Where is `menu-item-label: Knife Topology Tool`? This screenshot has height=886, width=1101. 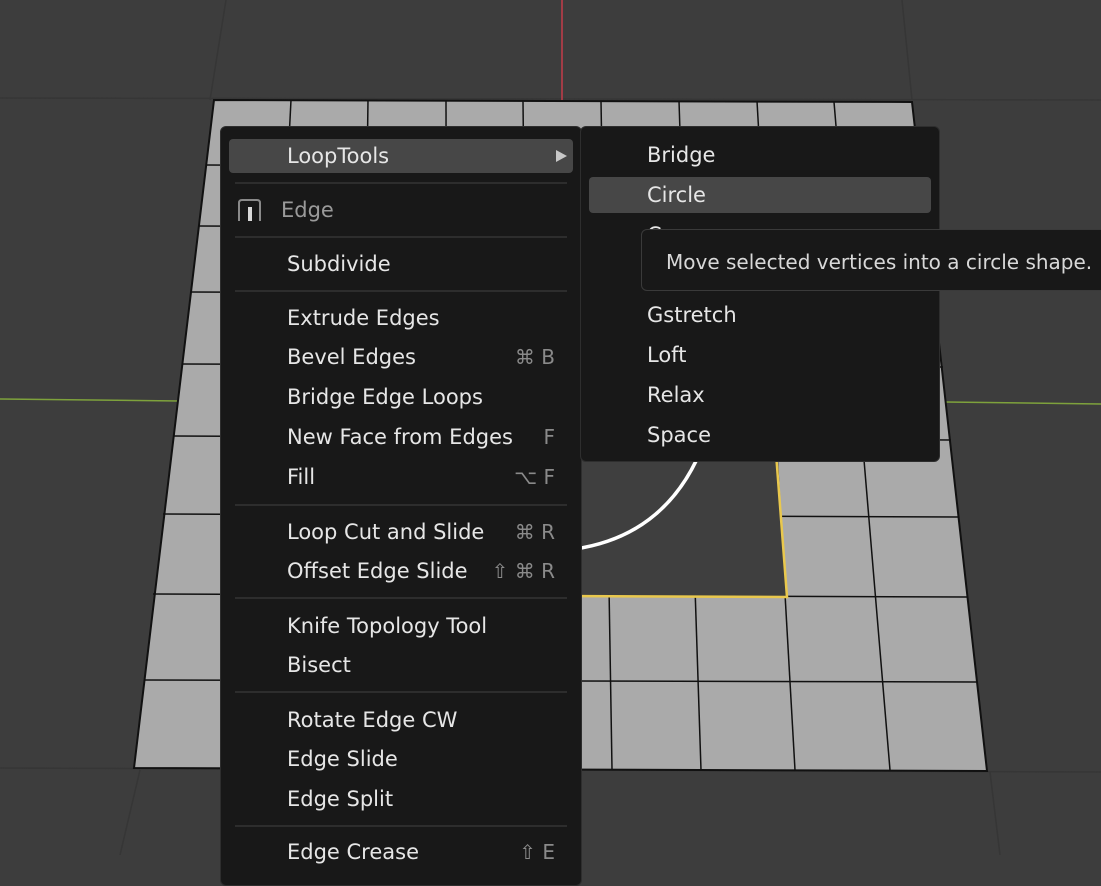 menu-item-label: Knife Topology Tool is located at coordinates (387, 626).